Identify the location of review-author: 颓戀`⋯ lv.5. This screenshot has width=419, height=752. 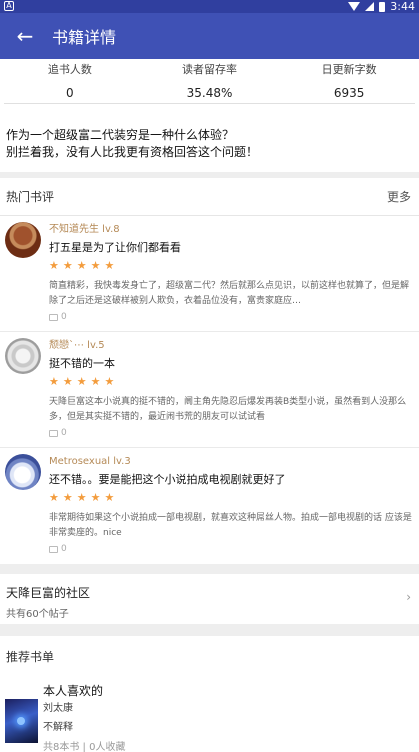
(231, 346).